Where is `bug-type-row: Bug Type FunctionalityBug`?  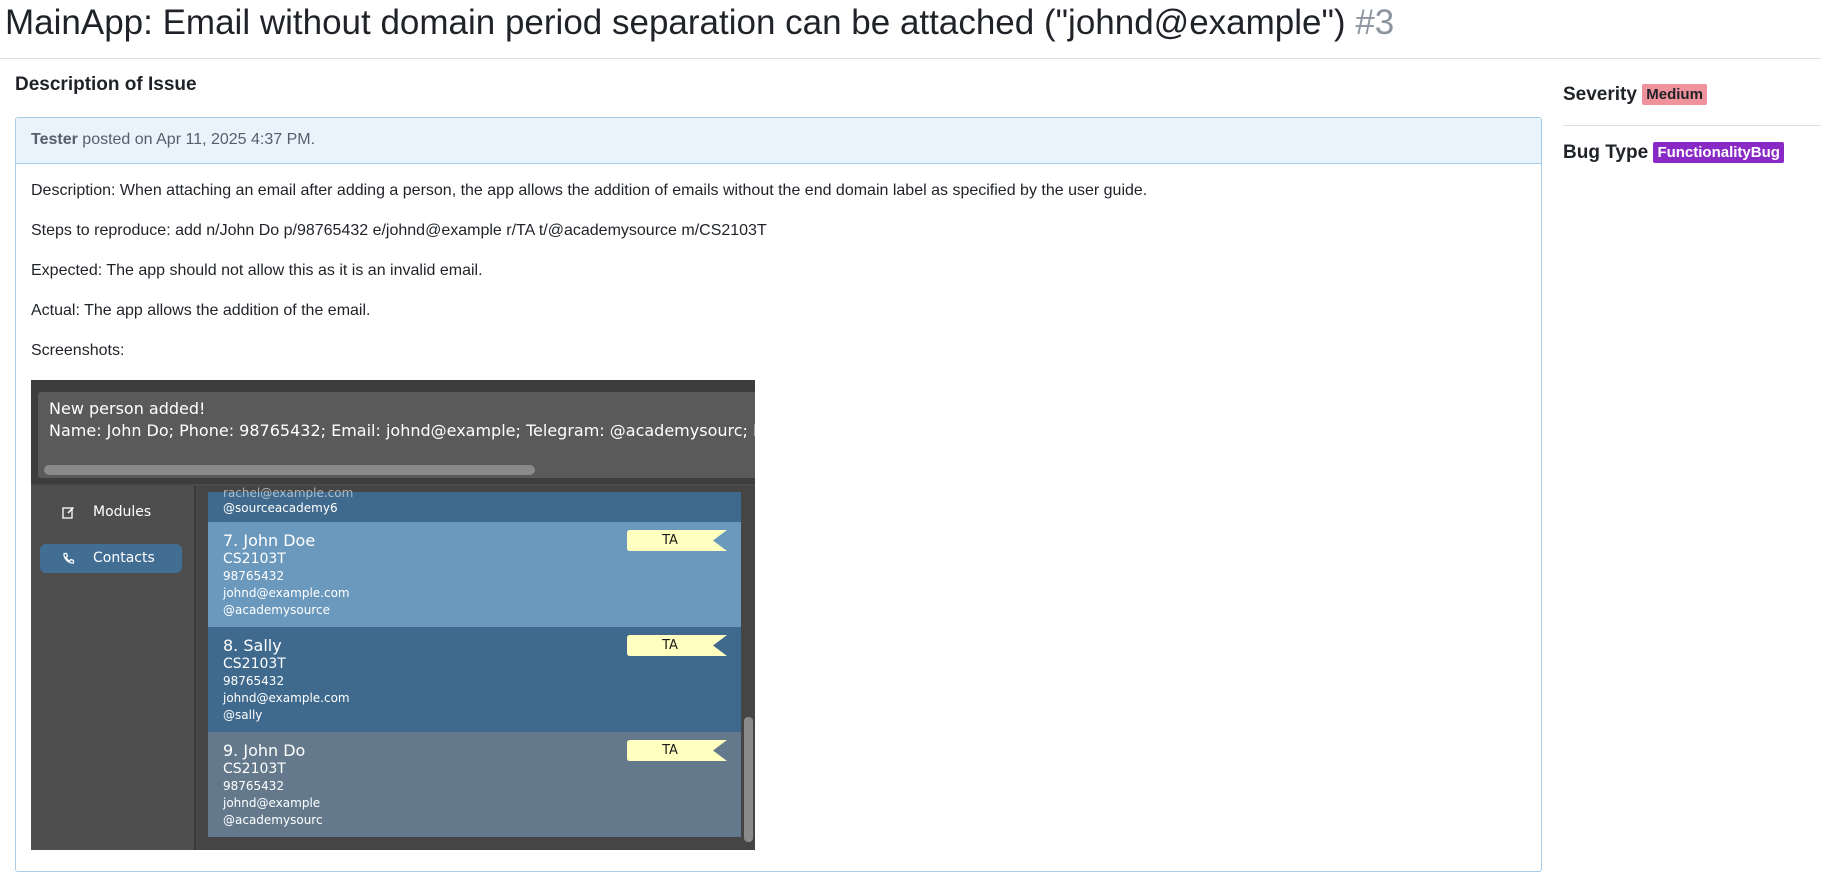
bug-type-row: Bug Type FunctionalityBug is located at coordinates (1673, 153).